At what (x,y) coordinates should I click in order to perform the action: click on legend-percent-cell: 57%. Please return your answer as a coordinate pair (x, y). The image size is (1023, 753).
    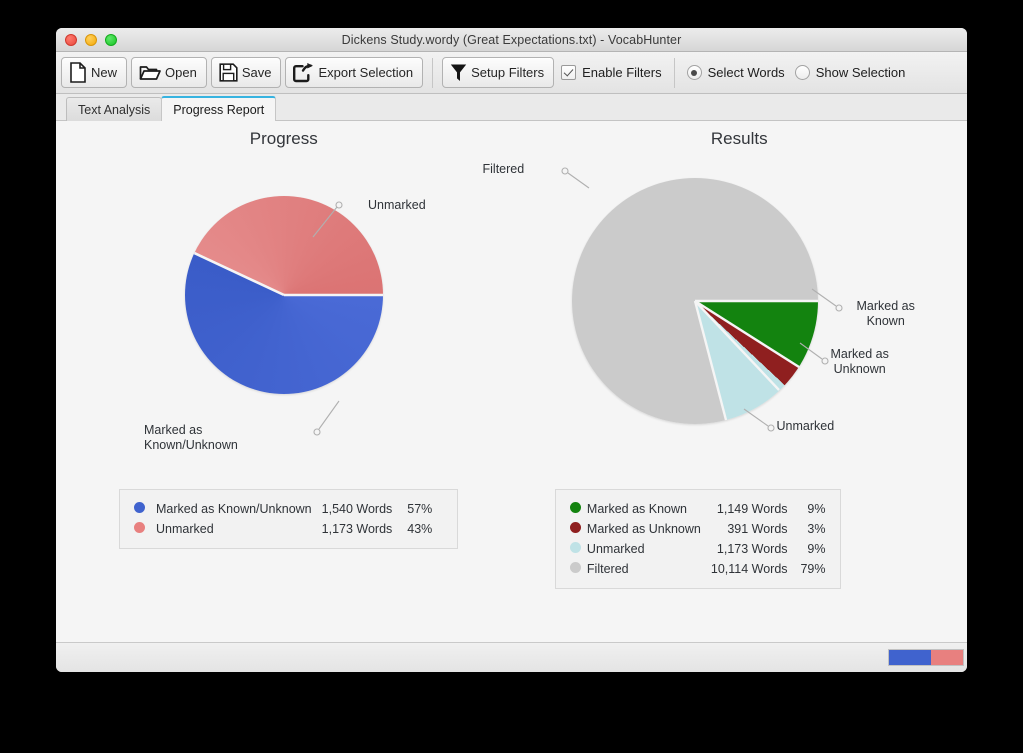
    Looking at the image, I should click on (420, 509).